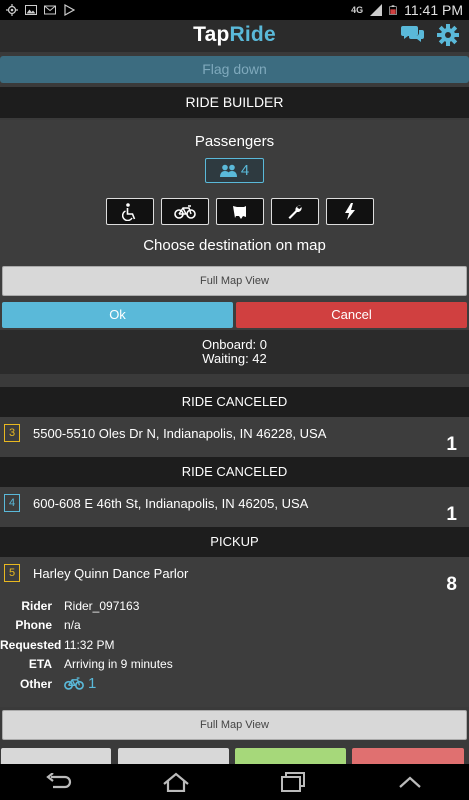  I want to click on app-bar: TapRide, so click(234, 36).